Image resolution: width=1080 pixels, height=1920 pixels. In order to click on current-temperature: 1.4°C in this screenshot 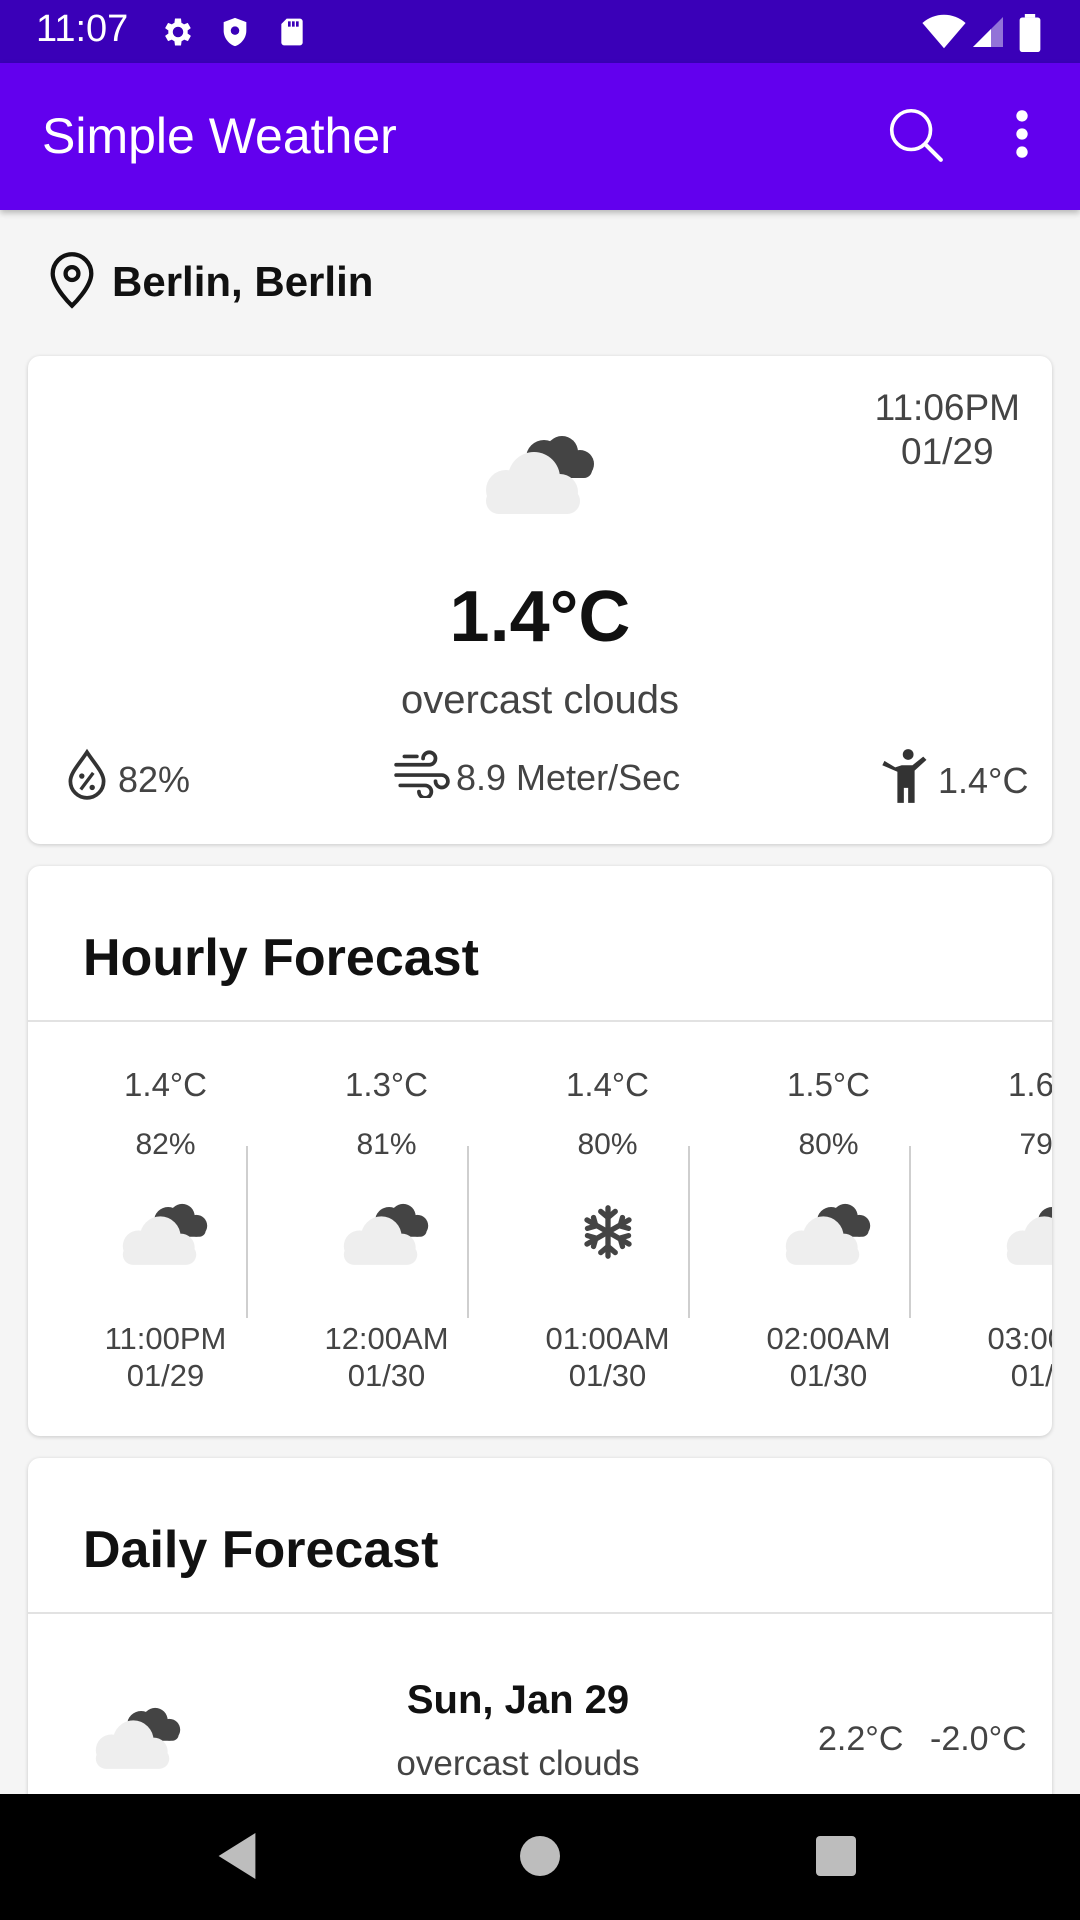, I will do `click(540, 617)`.